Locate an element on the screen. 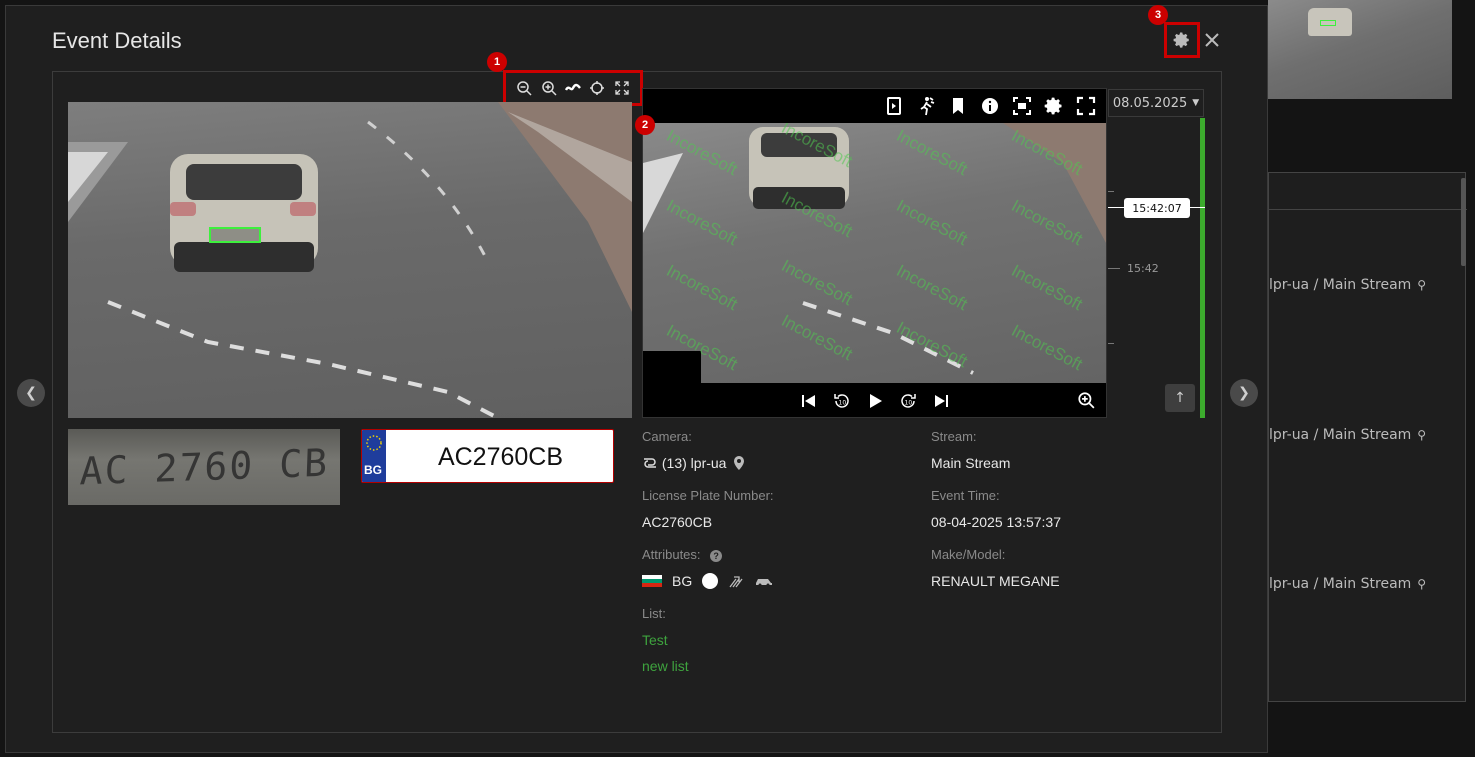 The width and height of the screenshot is (1475, 757). camera-link-icon is located at coordinates (650, 463).